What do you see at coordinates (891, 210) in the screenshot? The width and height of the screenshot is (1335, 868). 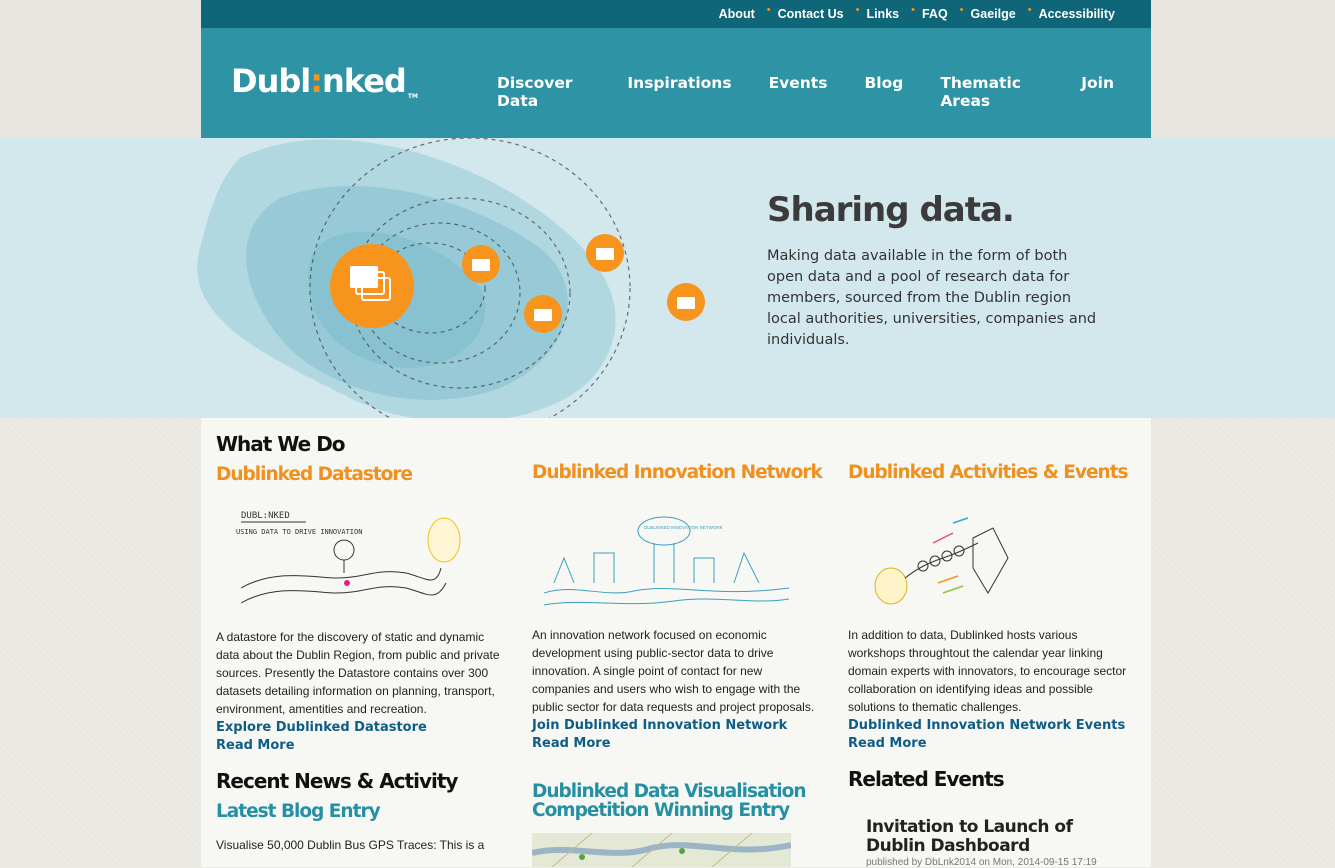 I see `hero-title: Sharing data.` at bounding box center [891, 210].